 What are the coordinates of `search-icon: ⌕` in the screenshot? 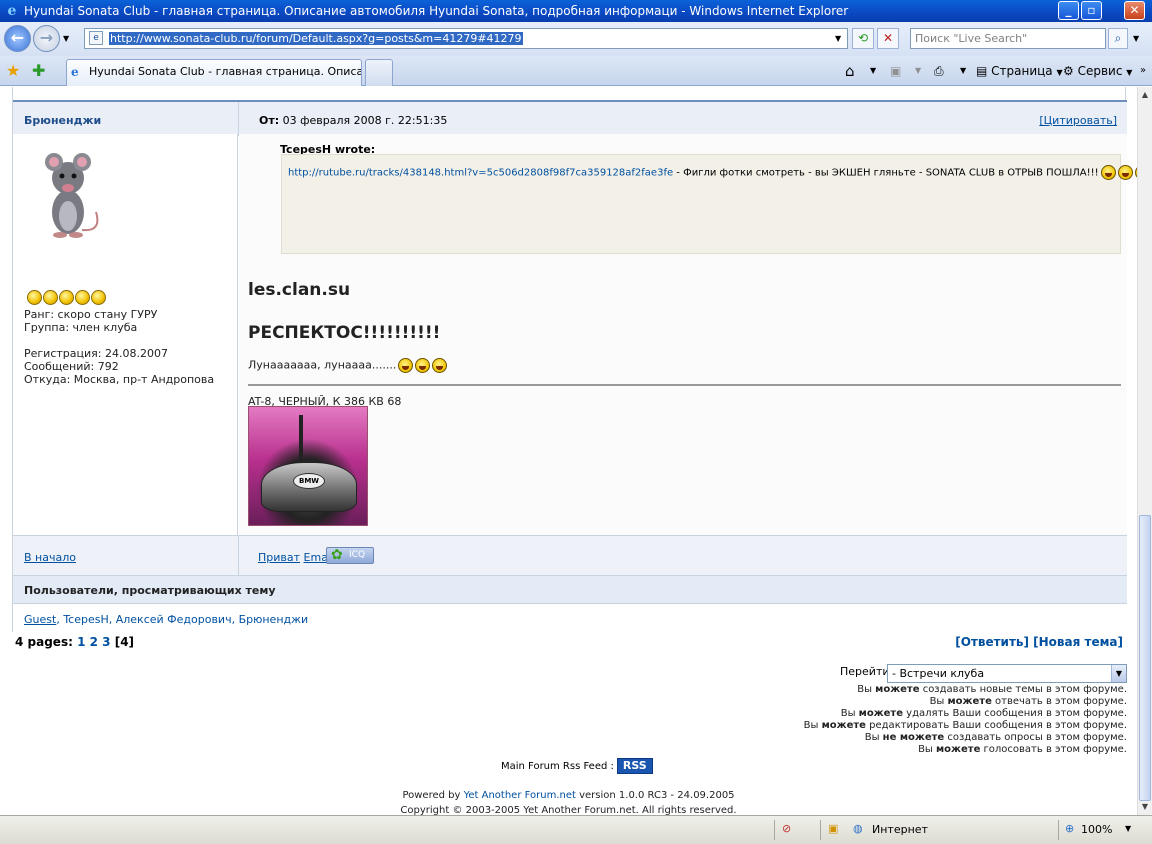 It's located at (1118, 38).